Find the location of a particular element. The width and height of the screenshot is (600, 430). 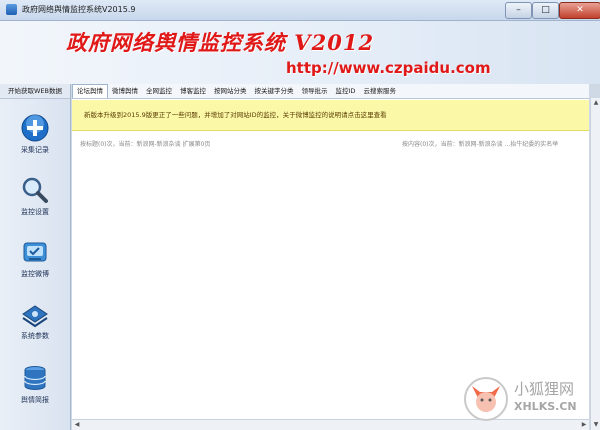

magnifier-icon is located at coordinates (35, 190).